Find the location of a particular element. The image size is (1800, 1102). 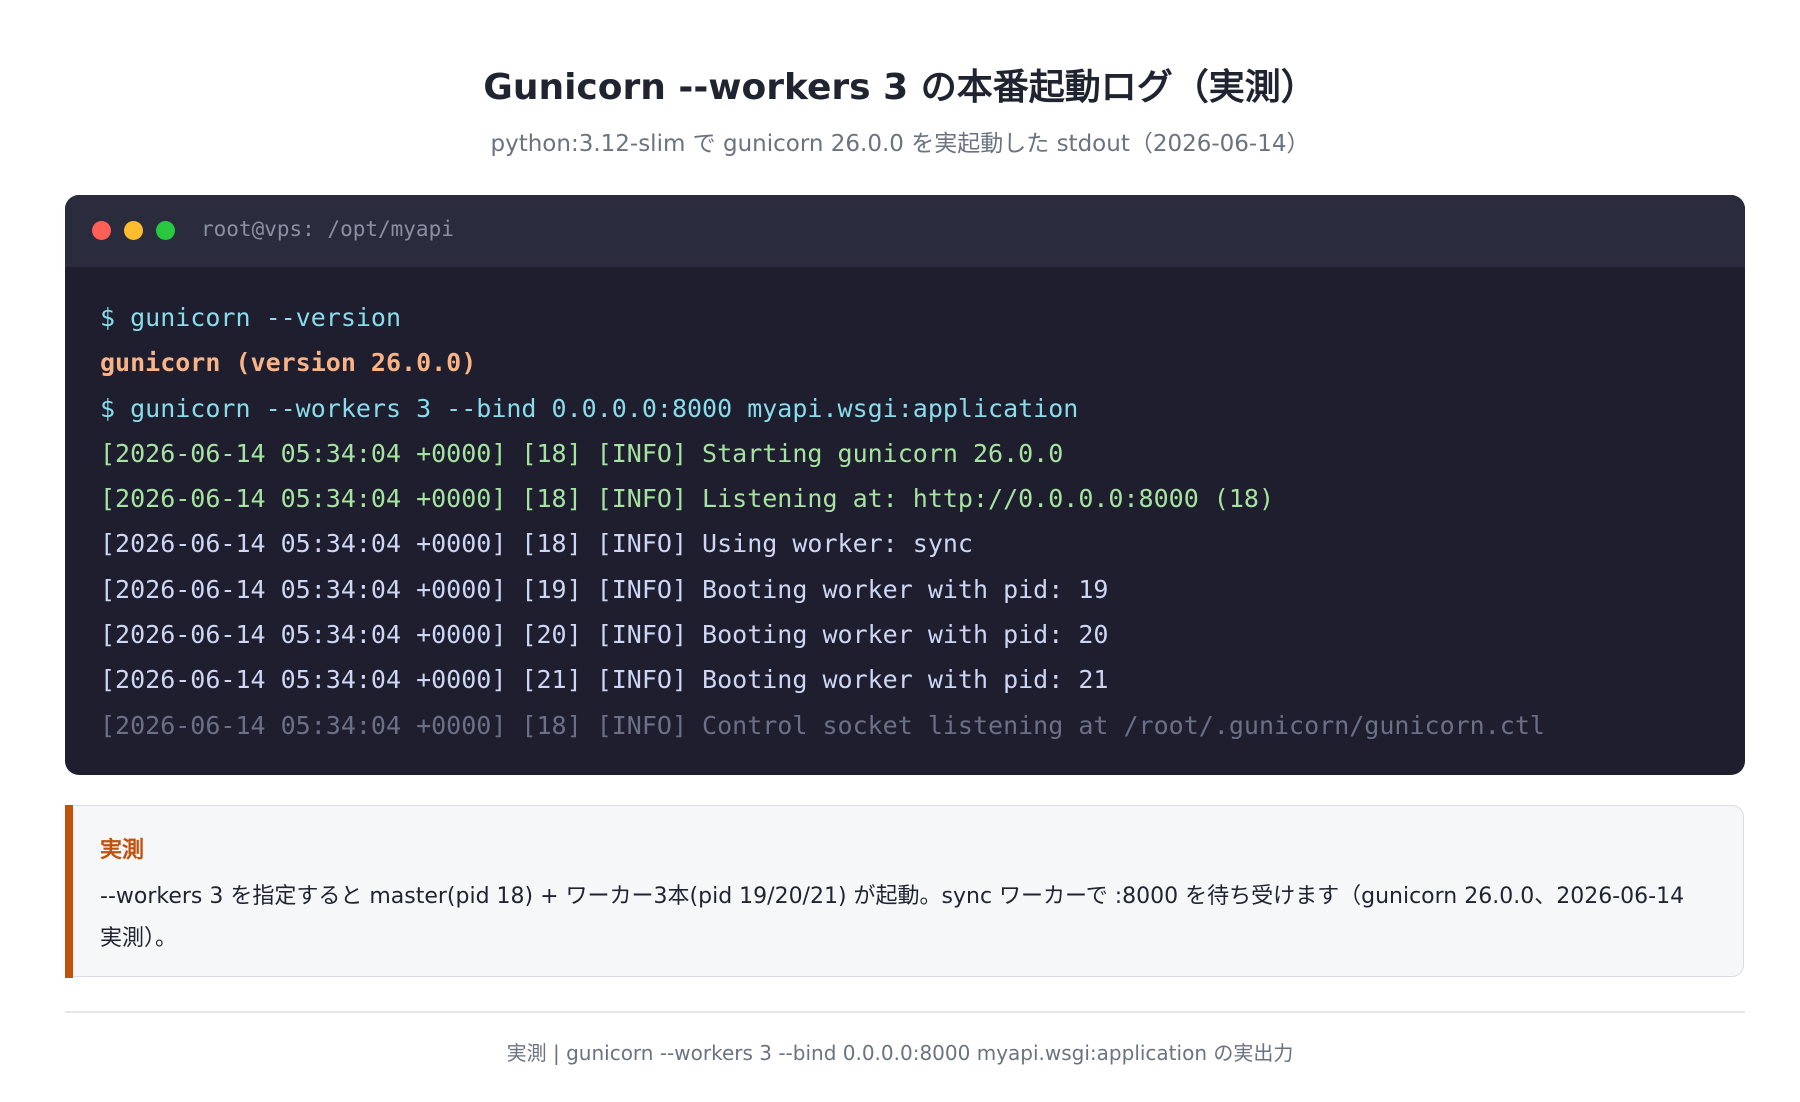

terminal-command-line: $ gunicorn --version is located at coordinates (251, 317).